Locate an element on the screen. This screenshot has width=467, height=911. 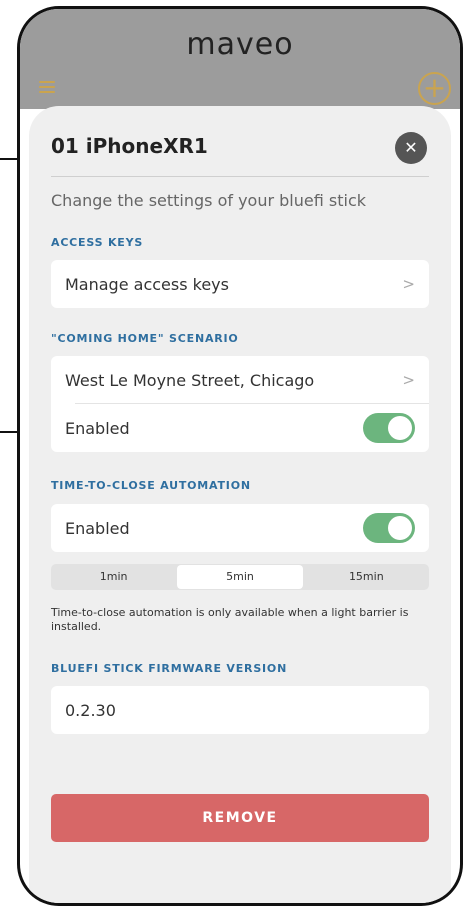
dialog-title: 01 iPhoneXR1 is located at coordinates (129, 146).